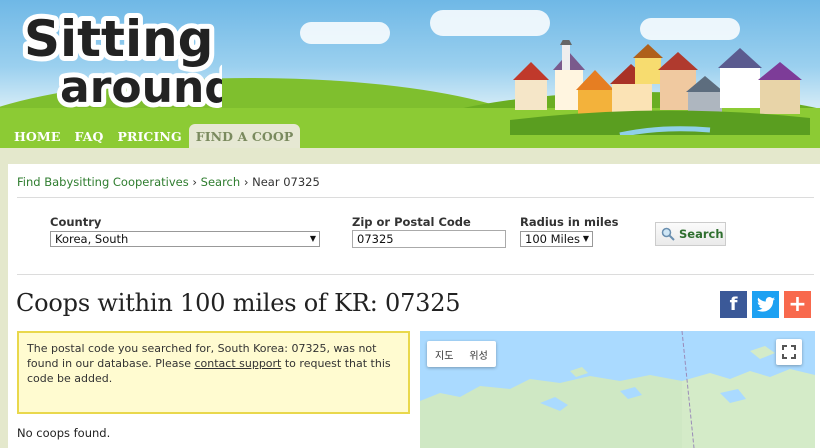  I want to click on nav-pricing: PRICING, so click(150, 136).